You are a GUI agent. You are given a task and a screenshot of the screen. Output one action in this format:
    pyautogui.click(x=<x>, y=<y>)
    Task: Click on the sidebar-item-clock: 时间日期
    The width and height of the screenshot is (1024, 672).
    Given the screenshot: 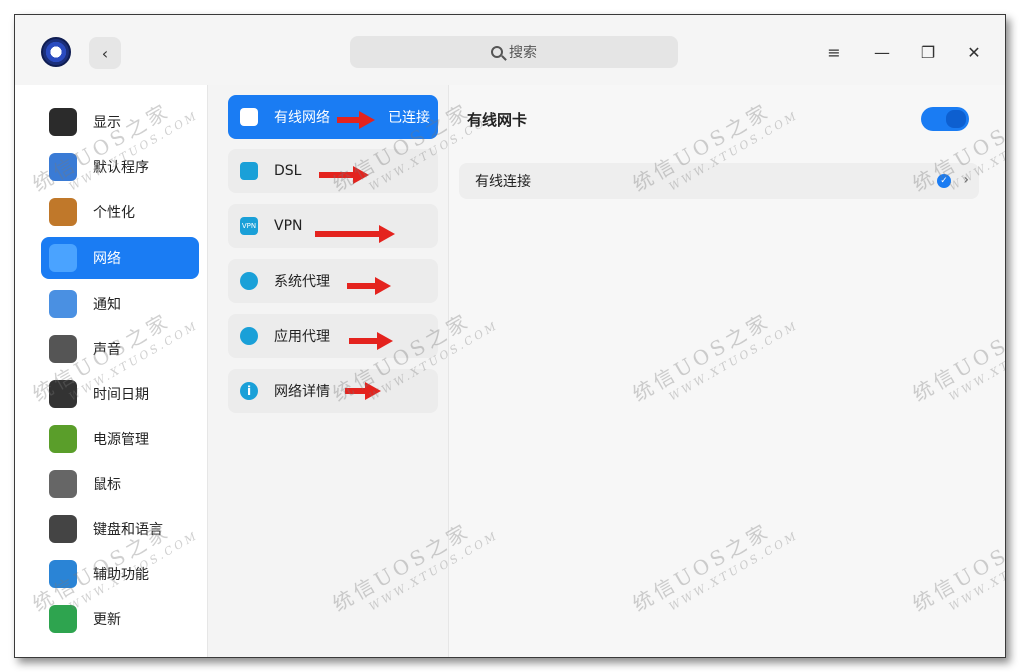 What is the action you would take?
    pyautogui.click(x=120, y=394)
    